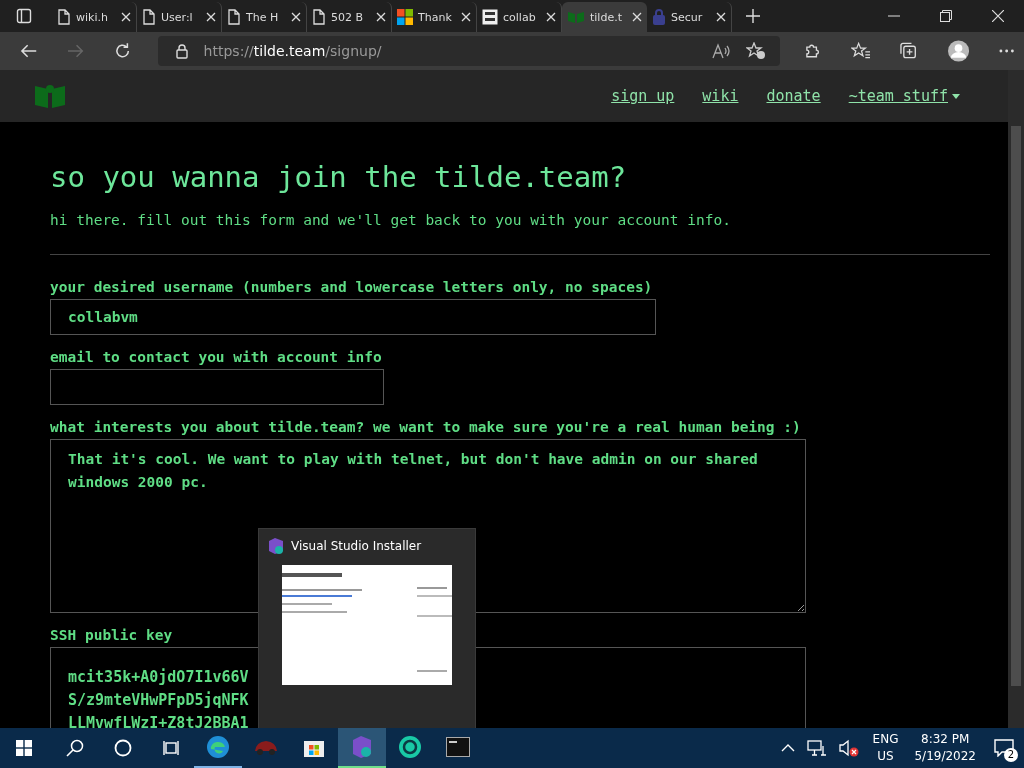  What do you see at coordinates (816, 748) in the screenshot?
I see `network-icon` at bounding box center [816, 748].